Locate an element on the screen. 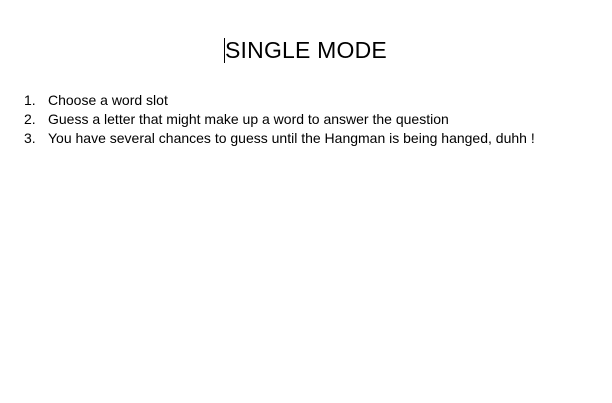 The height and width of the screenshot is (403, 612). list-item-number: 3. is located at coordinates (30, 138).